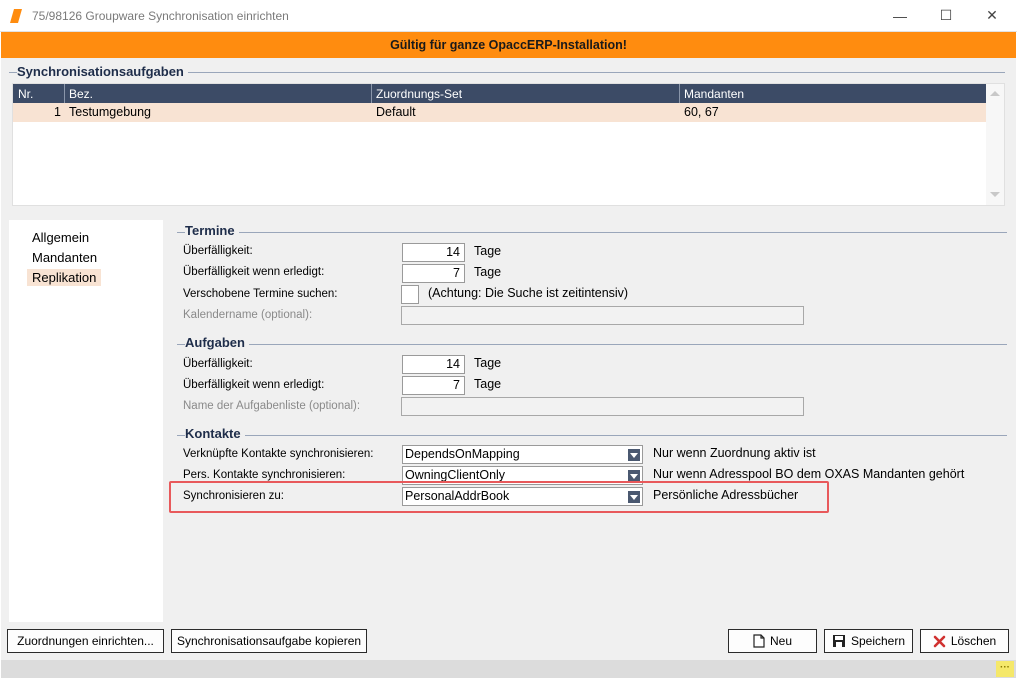 The height and width of the screenshot is (679, 1017). I want to click on copy-task-button: Synchronisationsaufgabe kopieren, so click(269, 641).